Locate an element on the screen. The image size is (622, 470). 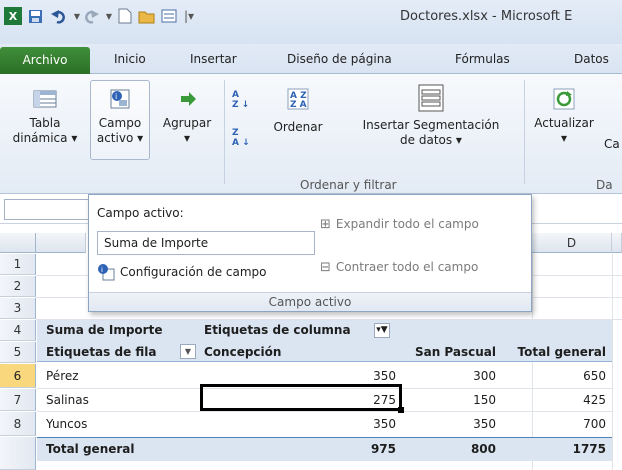
truncated-button-label: Ca is located at coordinates (612, 144).